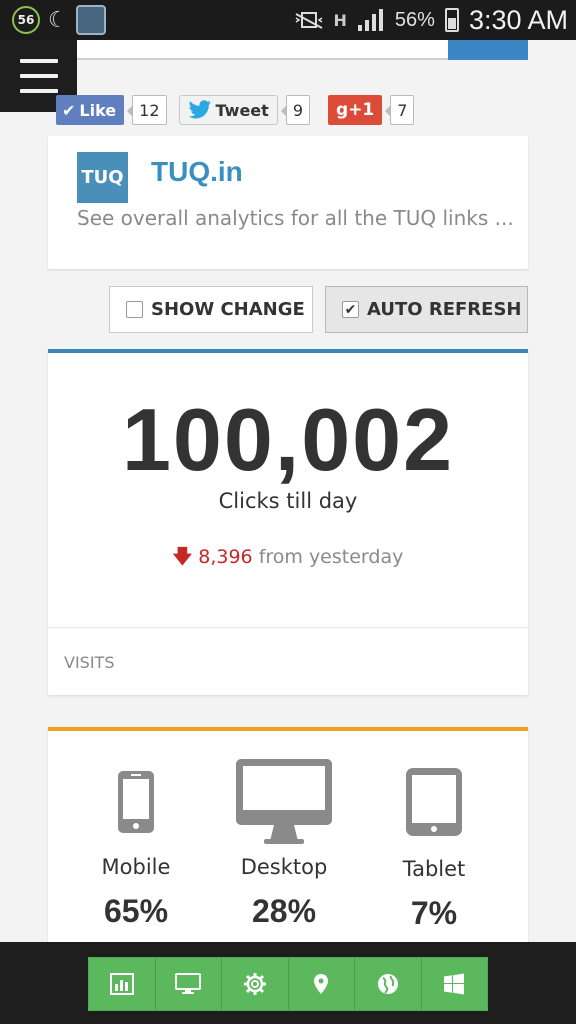 The image size is (576, 1024). I want to click on moon-icon: ☾, so click(58, 20).